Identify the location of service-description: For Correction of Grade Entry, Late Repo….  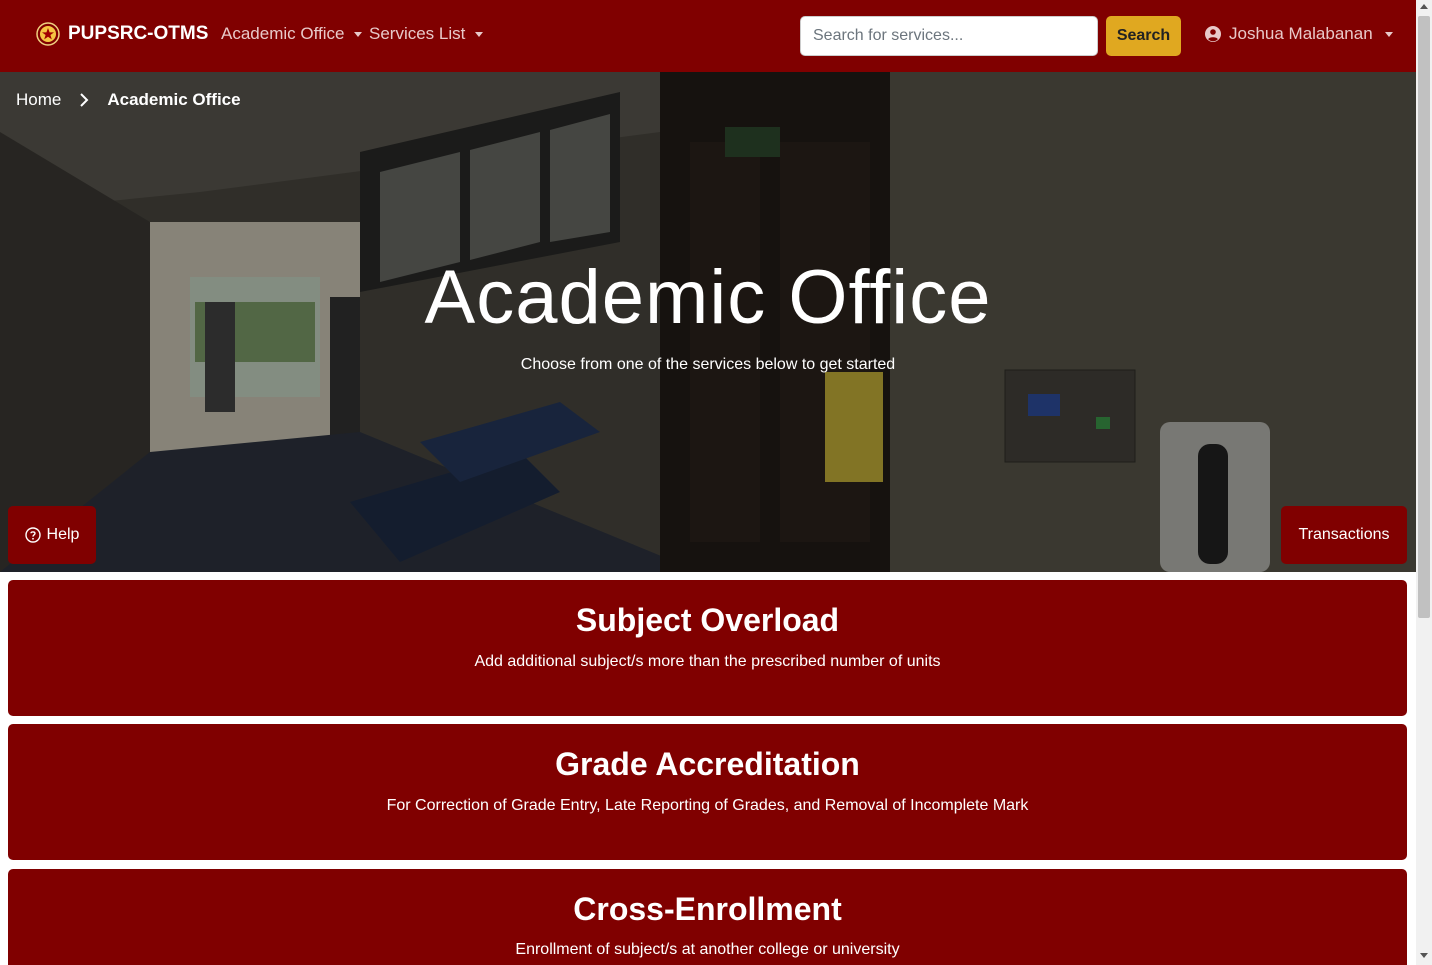
(707, 805).